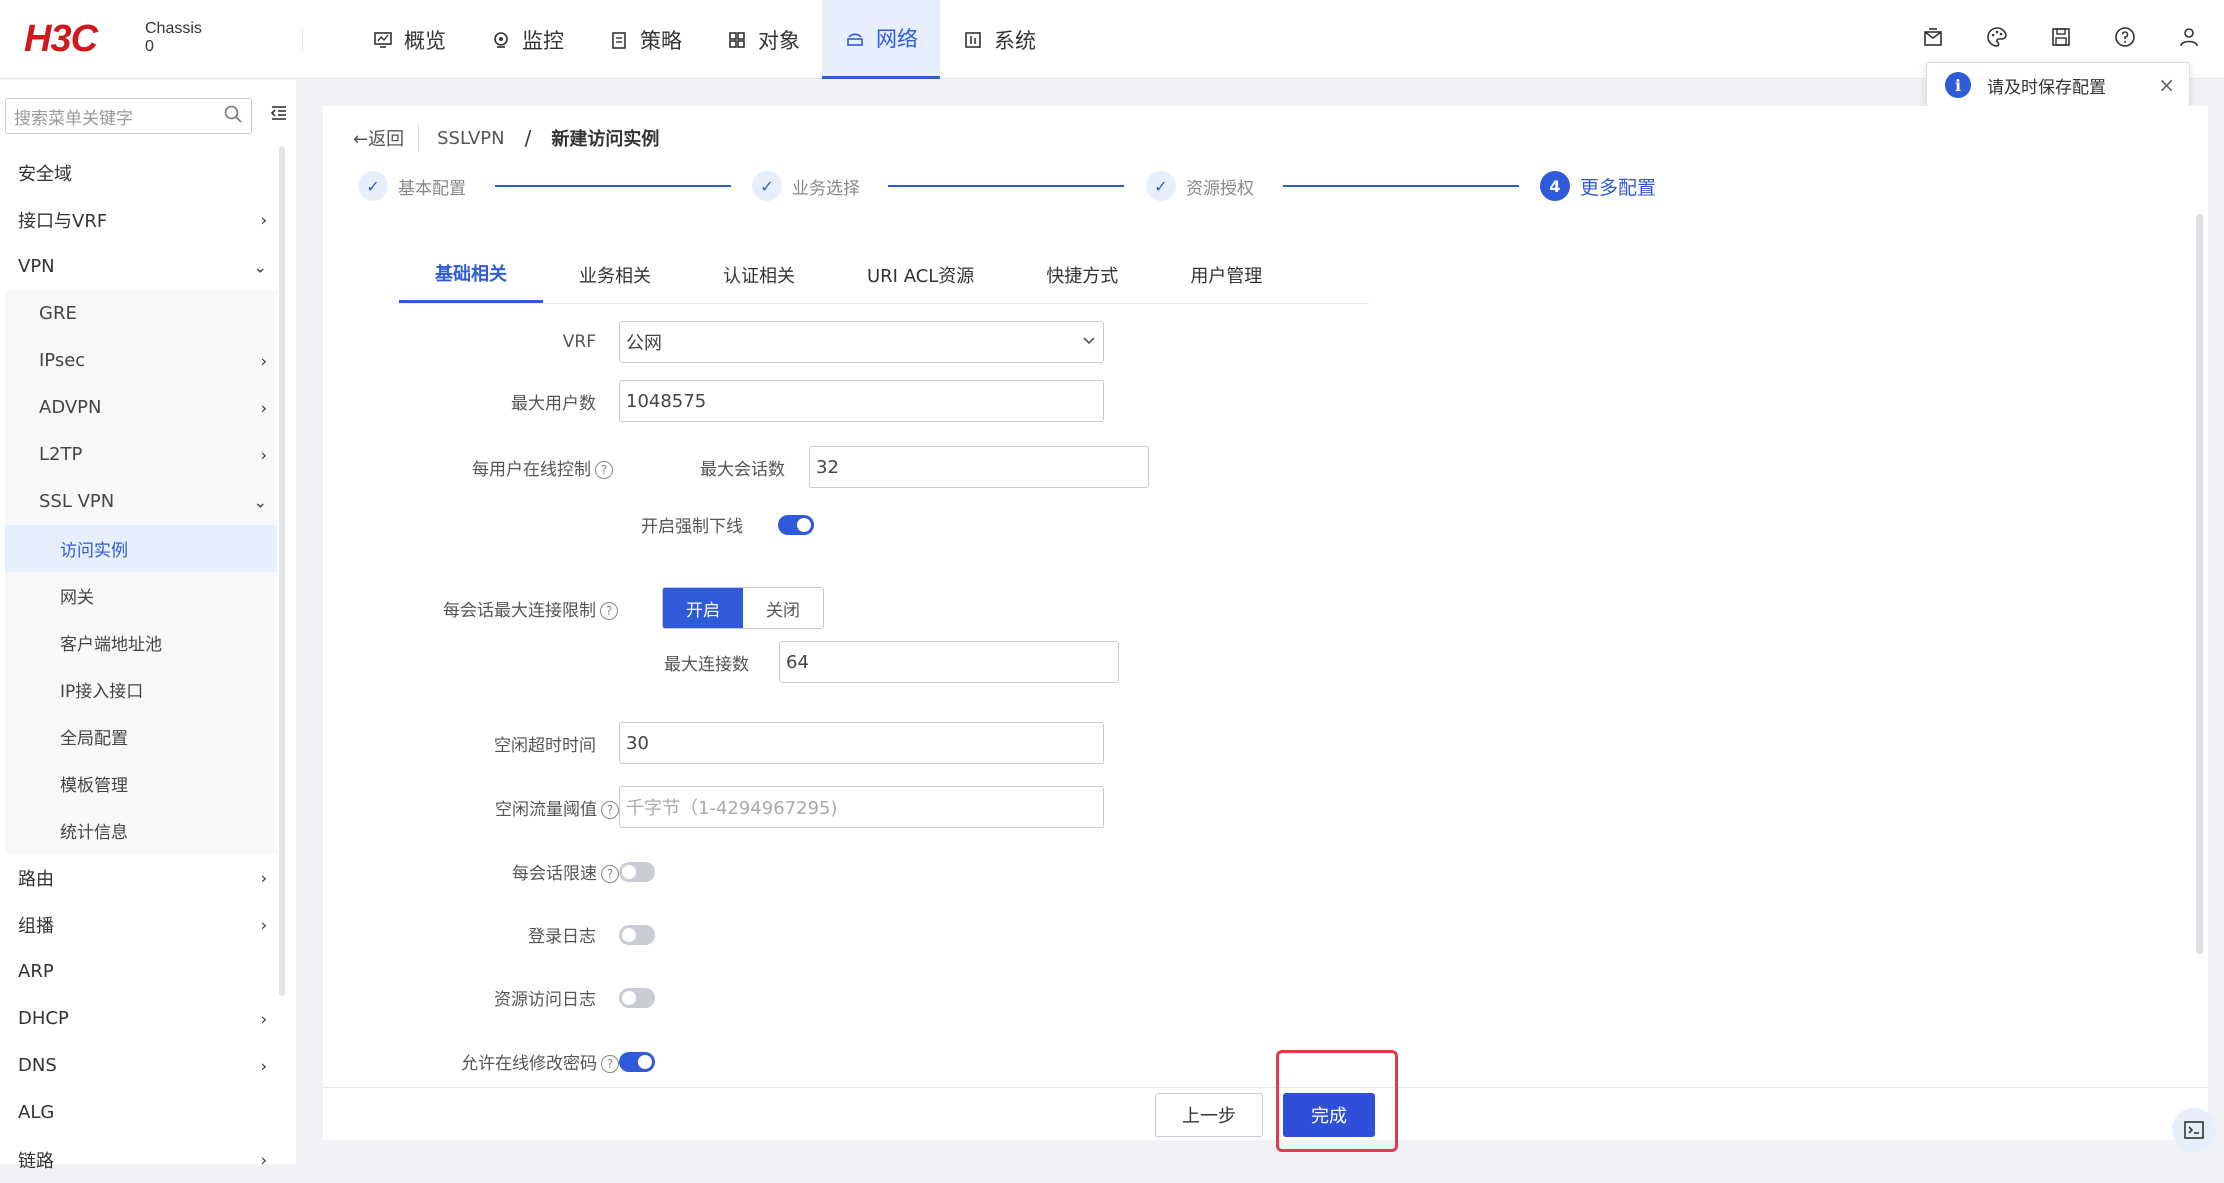 This screenshot has width=2224, height=1183. Describe the element at coordinates (1006, 186) in the screenshot. I see `step-connector` at that location.